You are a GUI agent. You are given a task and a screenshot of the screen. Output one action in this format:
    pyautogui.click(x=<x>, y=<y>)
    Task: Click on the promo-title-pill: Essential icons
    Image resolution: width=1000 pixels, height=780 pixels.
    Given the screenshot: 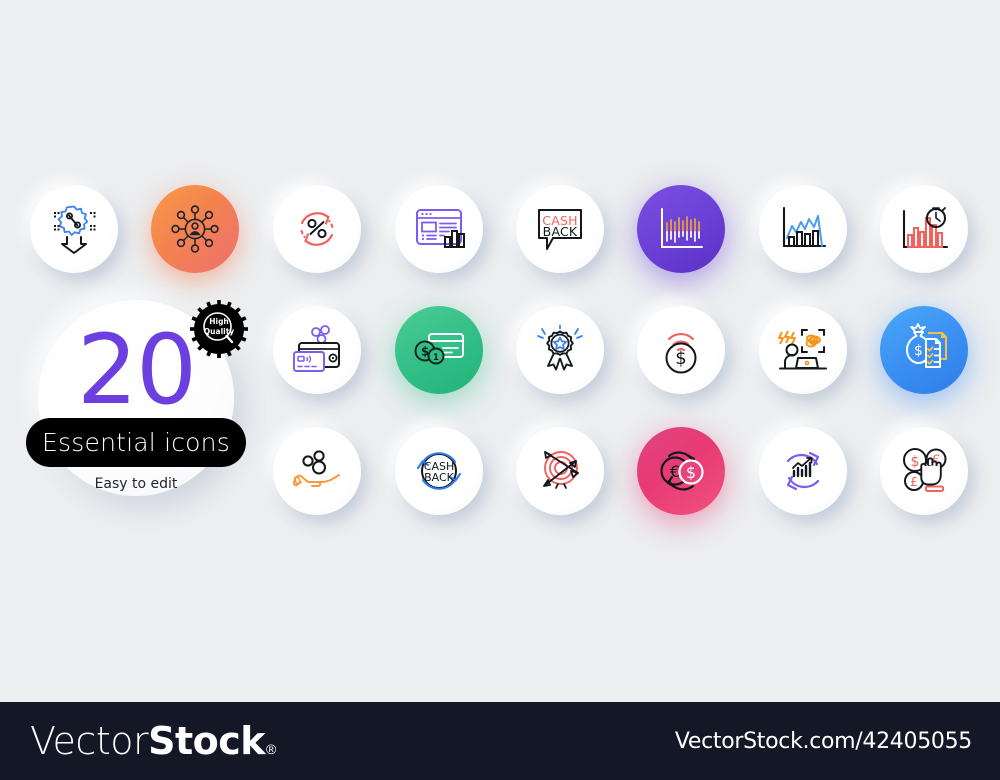 What is the action you would take?
    pyautogui.click(x=136, y=442)
    